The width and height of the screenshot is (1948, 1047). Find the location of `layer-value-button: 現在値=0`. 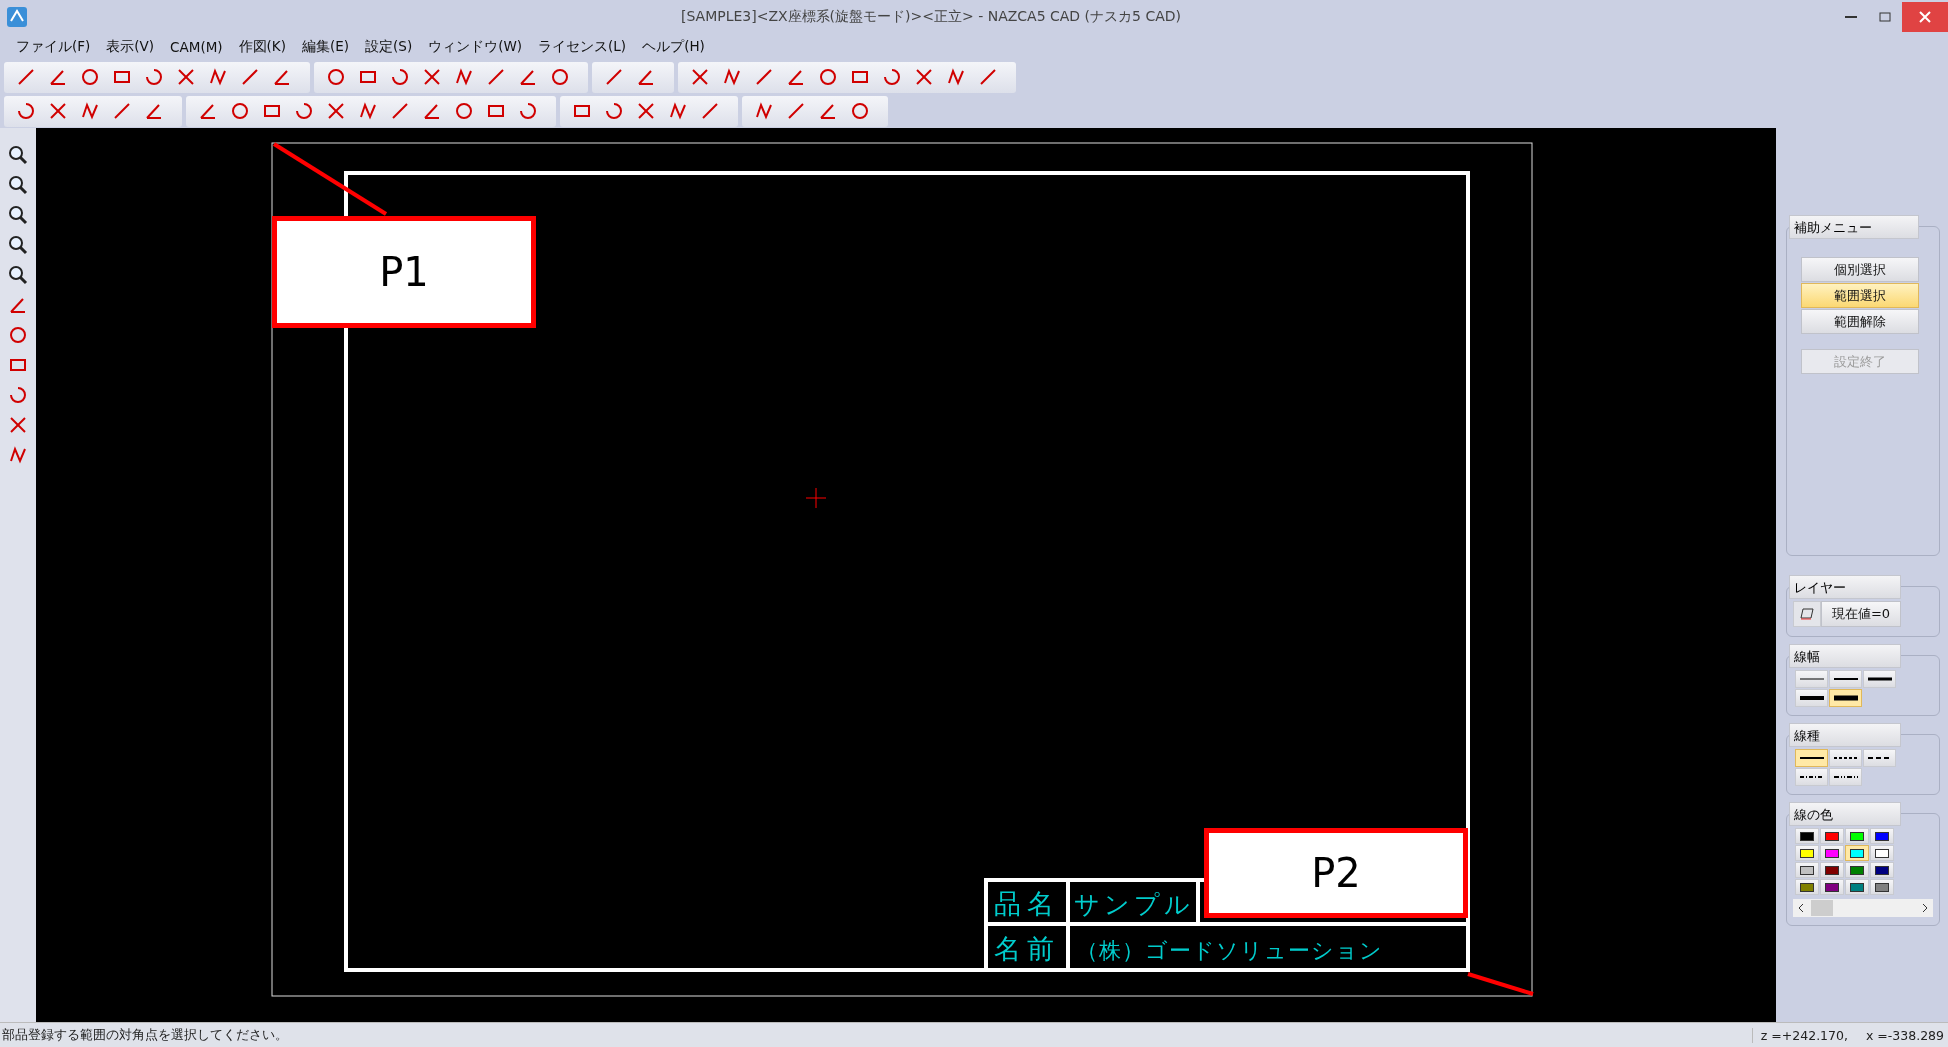

layer-value-button: 現在値=0 is located at coordinates (1861, 614).